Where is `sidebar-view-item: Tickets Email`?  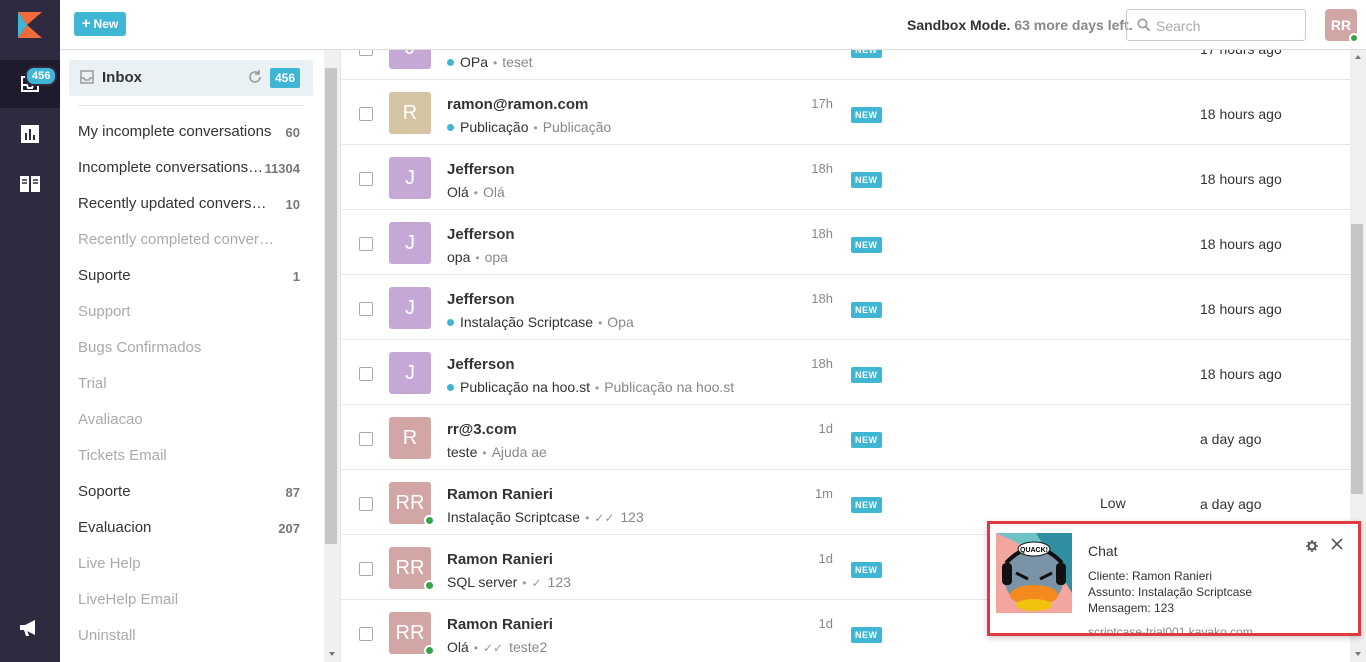
sidebar-view-item: Tickets Email is located at coordinates (189, 457).